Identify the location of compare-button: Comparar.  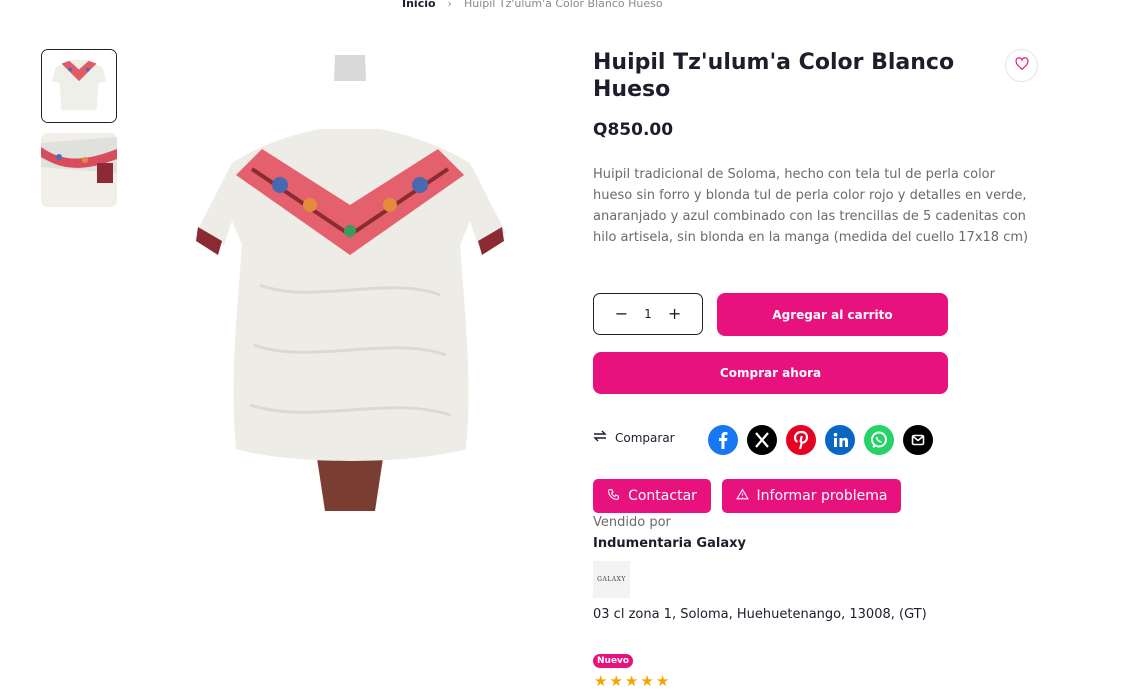
(634, 437).